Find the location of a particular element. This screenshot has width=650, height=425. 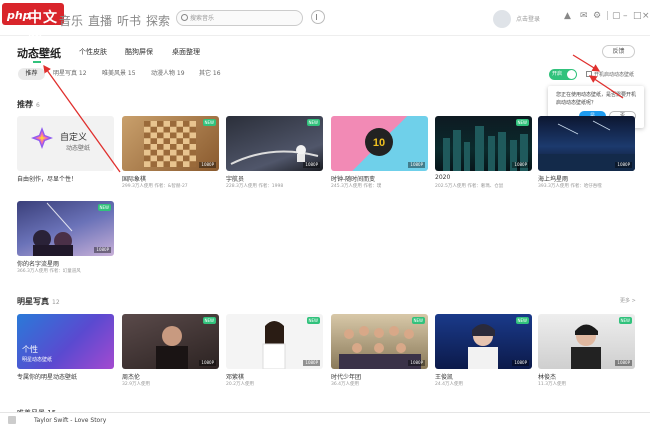

arrow-to-page-title is located at coordinates (82, 118).